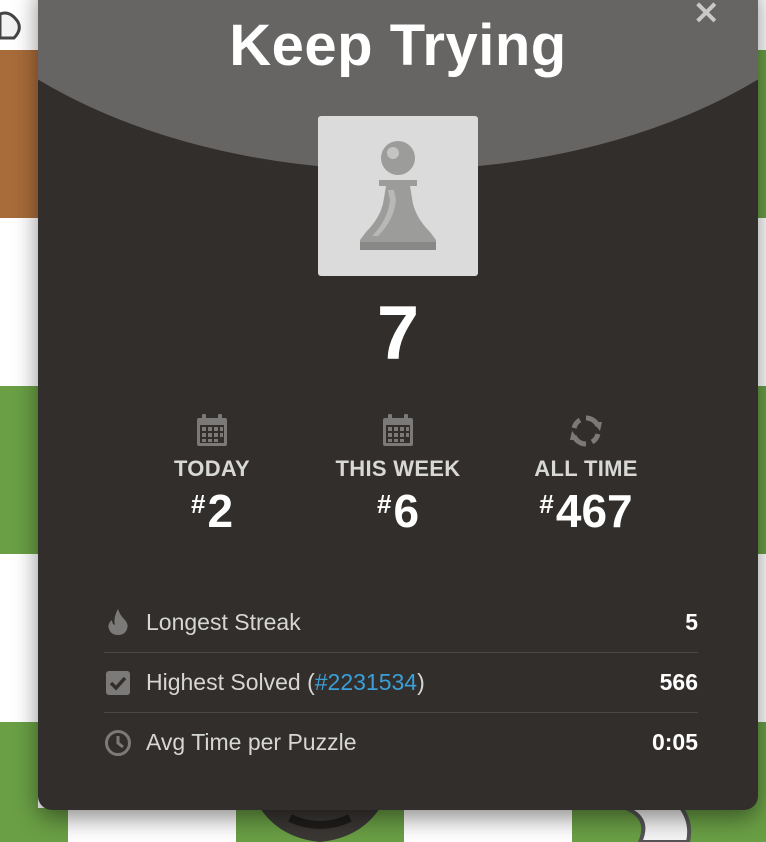 The width and height of the screenshot is (766, 842). Describe the element at coordinates (398, 333) in the screenshot. I see `puzzle-score: 7` at that location.